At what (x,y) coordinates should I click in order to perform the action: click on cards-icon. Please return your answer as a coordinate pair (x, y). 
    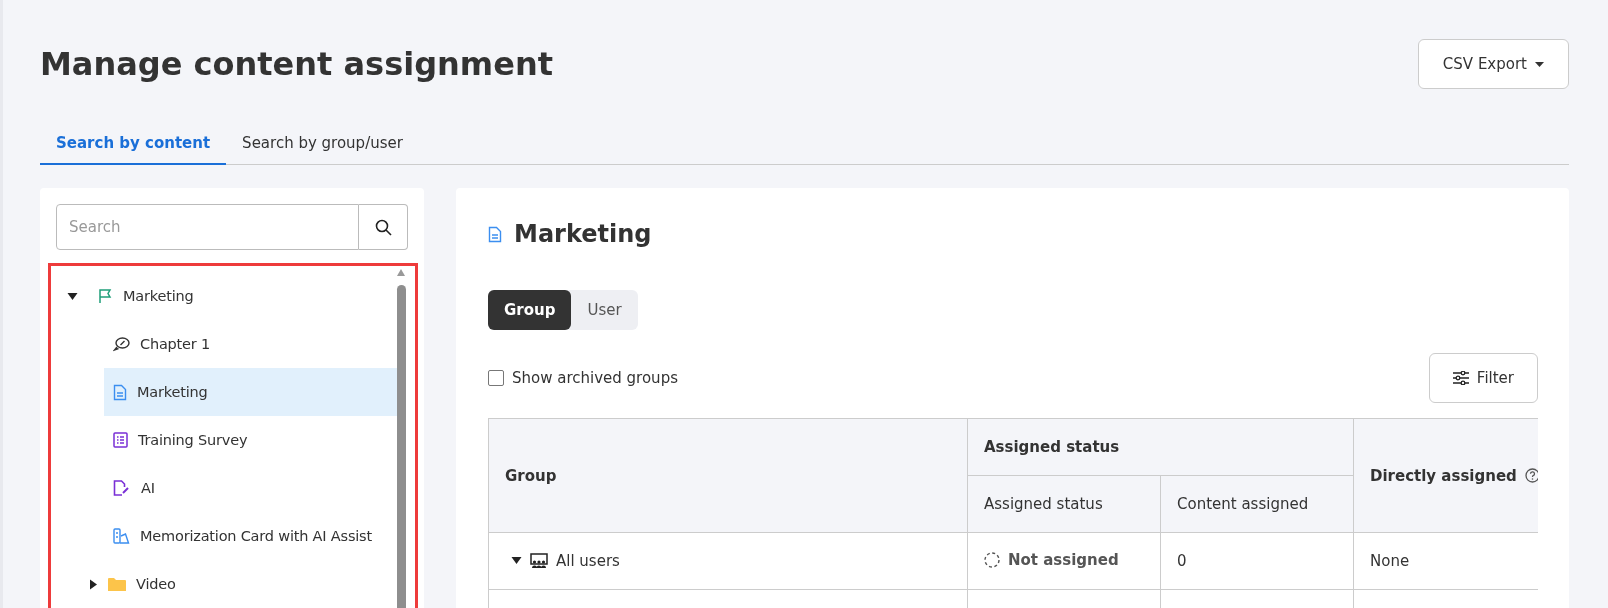
    Looking at the image, I should click on (121, 536).